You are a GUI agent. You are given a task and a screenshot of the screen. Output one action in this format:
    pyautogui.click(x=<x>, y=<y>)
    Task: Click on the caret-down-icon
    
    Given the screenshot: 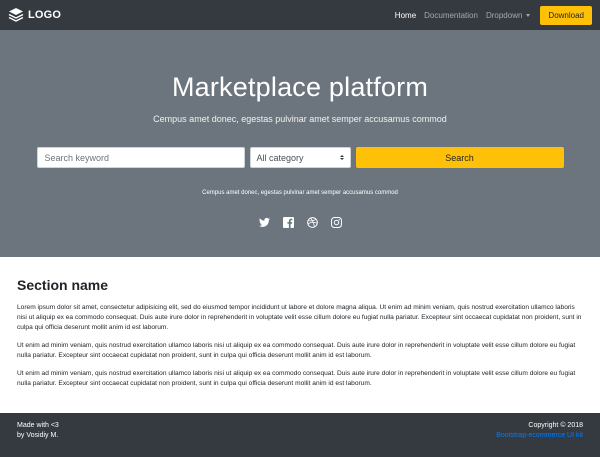 What is the action you would take?
    pyautogui.click(x=528, y=15)
    